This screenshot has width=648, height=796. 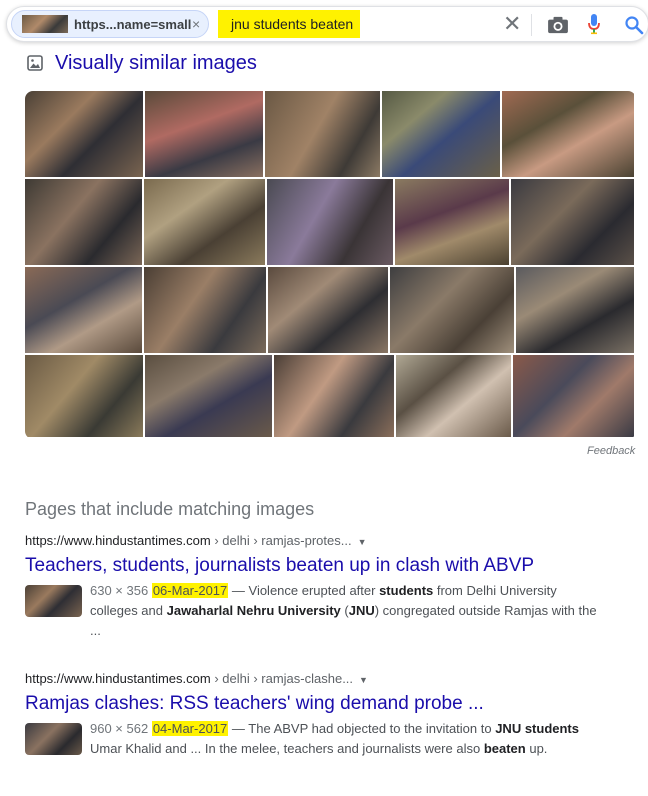 What do you see at coordinates (531, 25) in the screenshot?
I see `divider` at bounding box center [531, 25].